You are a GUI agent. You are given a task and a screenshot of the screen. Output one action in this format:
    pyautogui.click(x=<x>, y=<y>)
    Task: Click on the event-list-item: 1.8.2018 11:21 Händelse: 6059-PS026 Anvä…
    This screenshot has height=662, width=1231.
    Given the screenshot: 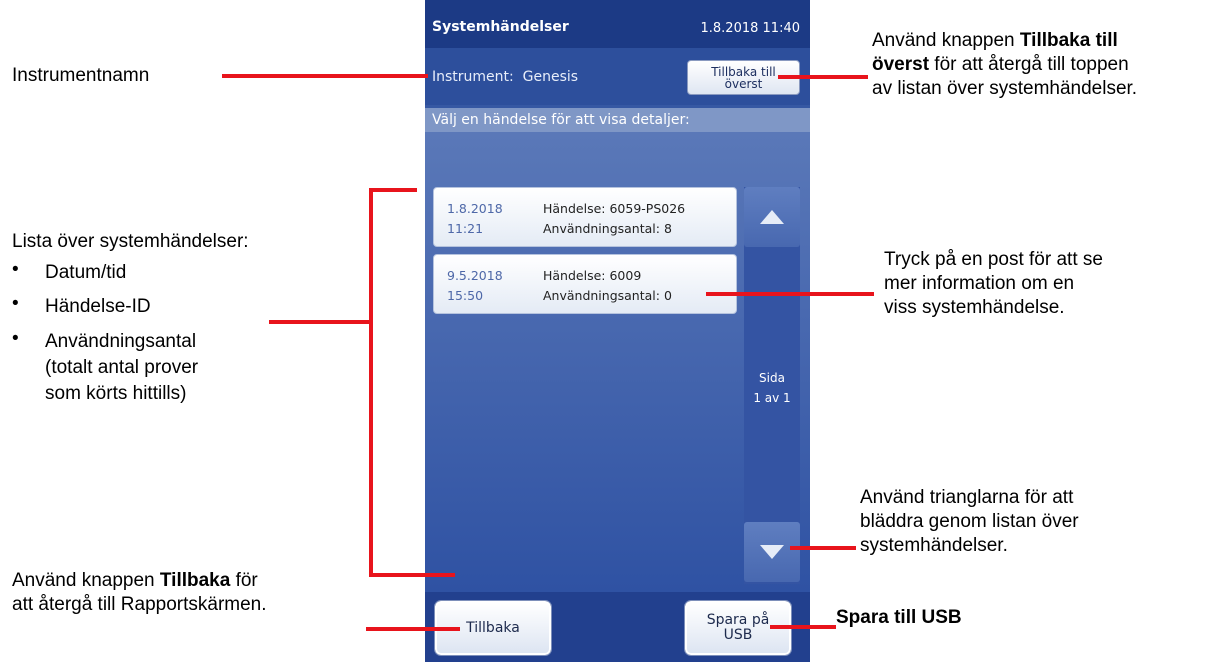 What is the action you would take?
    pyautogui.click(x=585, y=217)
    